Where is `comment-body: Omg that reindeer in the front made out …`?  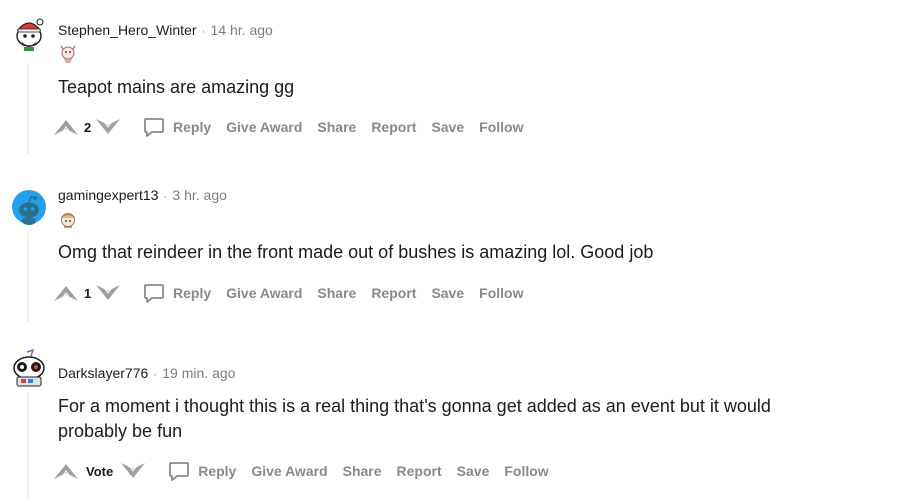 comment-body: Omg that reindeer in the front made out … is located at coordinates (356, 252).